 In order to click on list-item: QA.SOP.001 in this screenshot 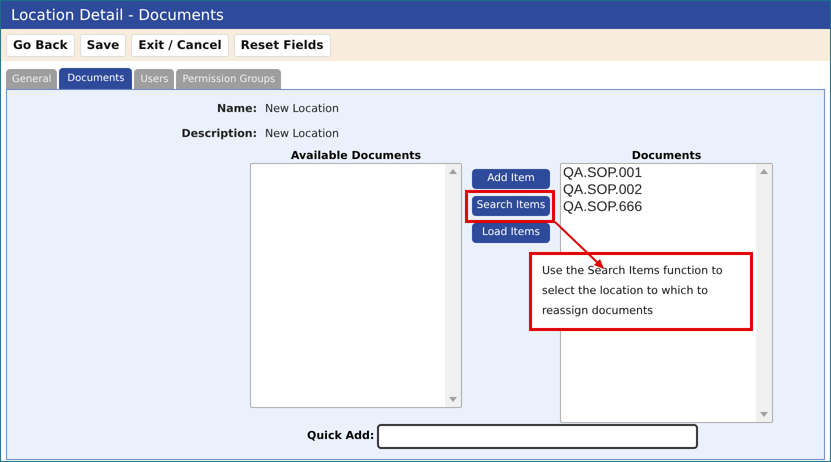, I will do `click(602, 172)`.